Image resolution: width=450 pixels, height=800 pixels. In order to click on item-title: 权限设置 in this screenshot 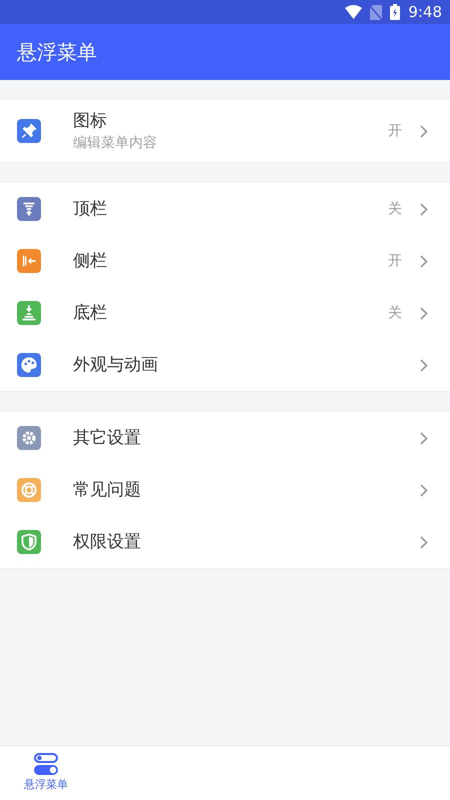, I will do `click(107, 542)`.